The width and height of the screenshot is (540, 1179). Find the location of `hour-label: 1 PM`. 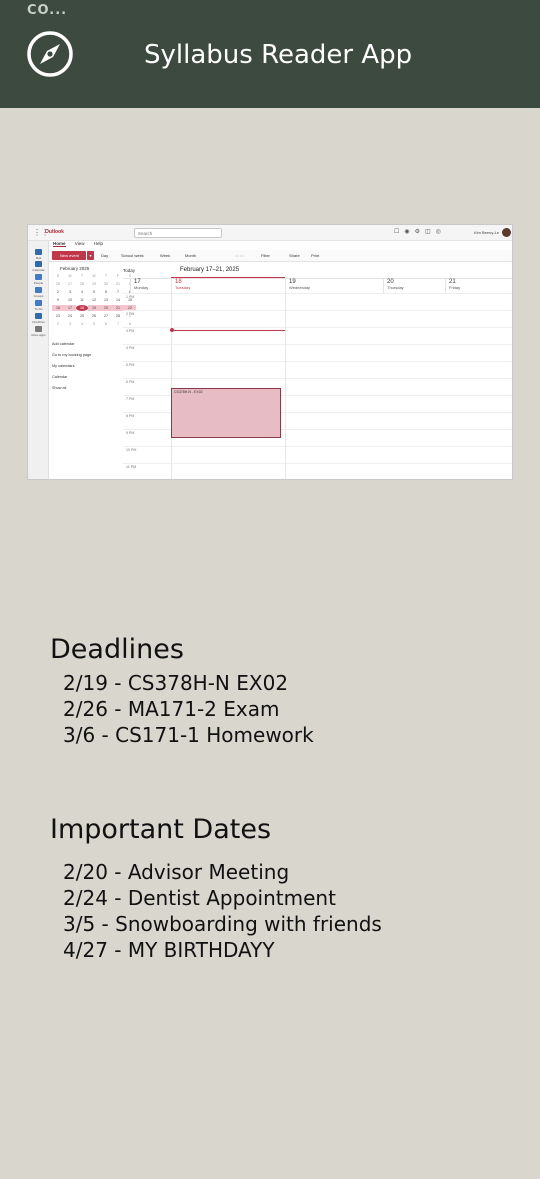

hour-label: 1 PM is located at coordinates (130, 297).